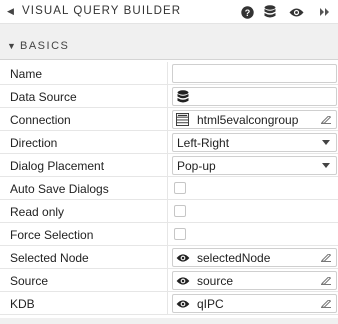  Describe the element at coordinates (169, 46) in the screenshot. I see `basics-section-header: ▼ BASICS` at that location.